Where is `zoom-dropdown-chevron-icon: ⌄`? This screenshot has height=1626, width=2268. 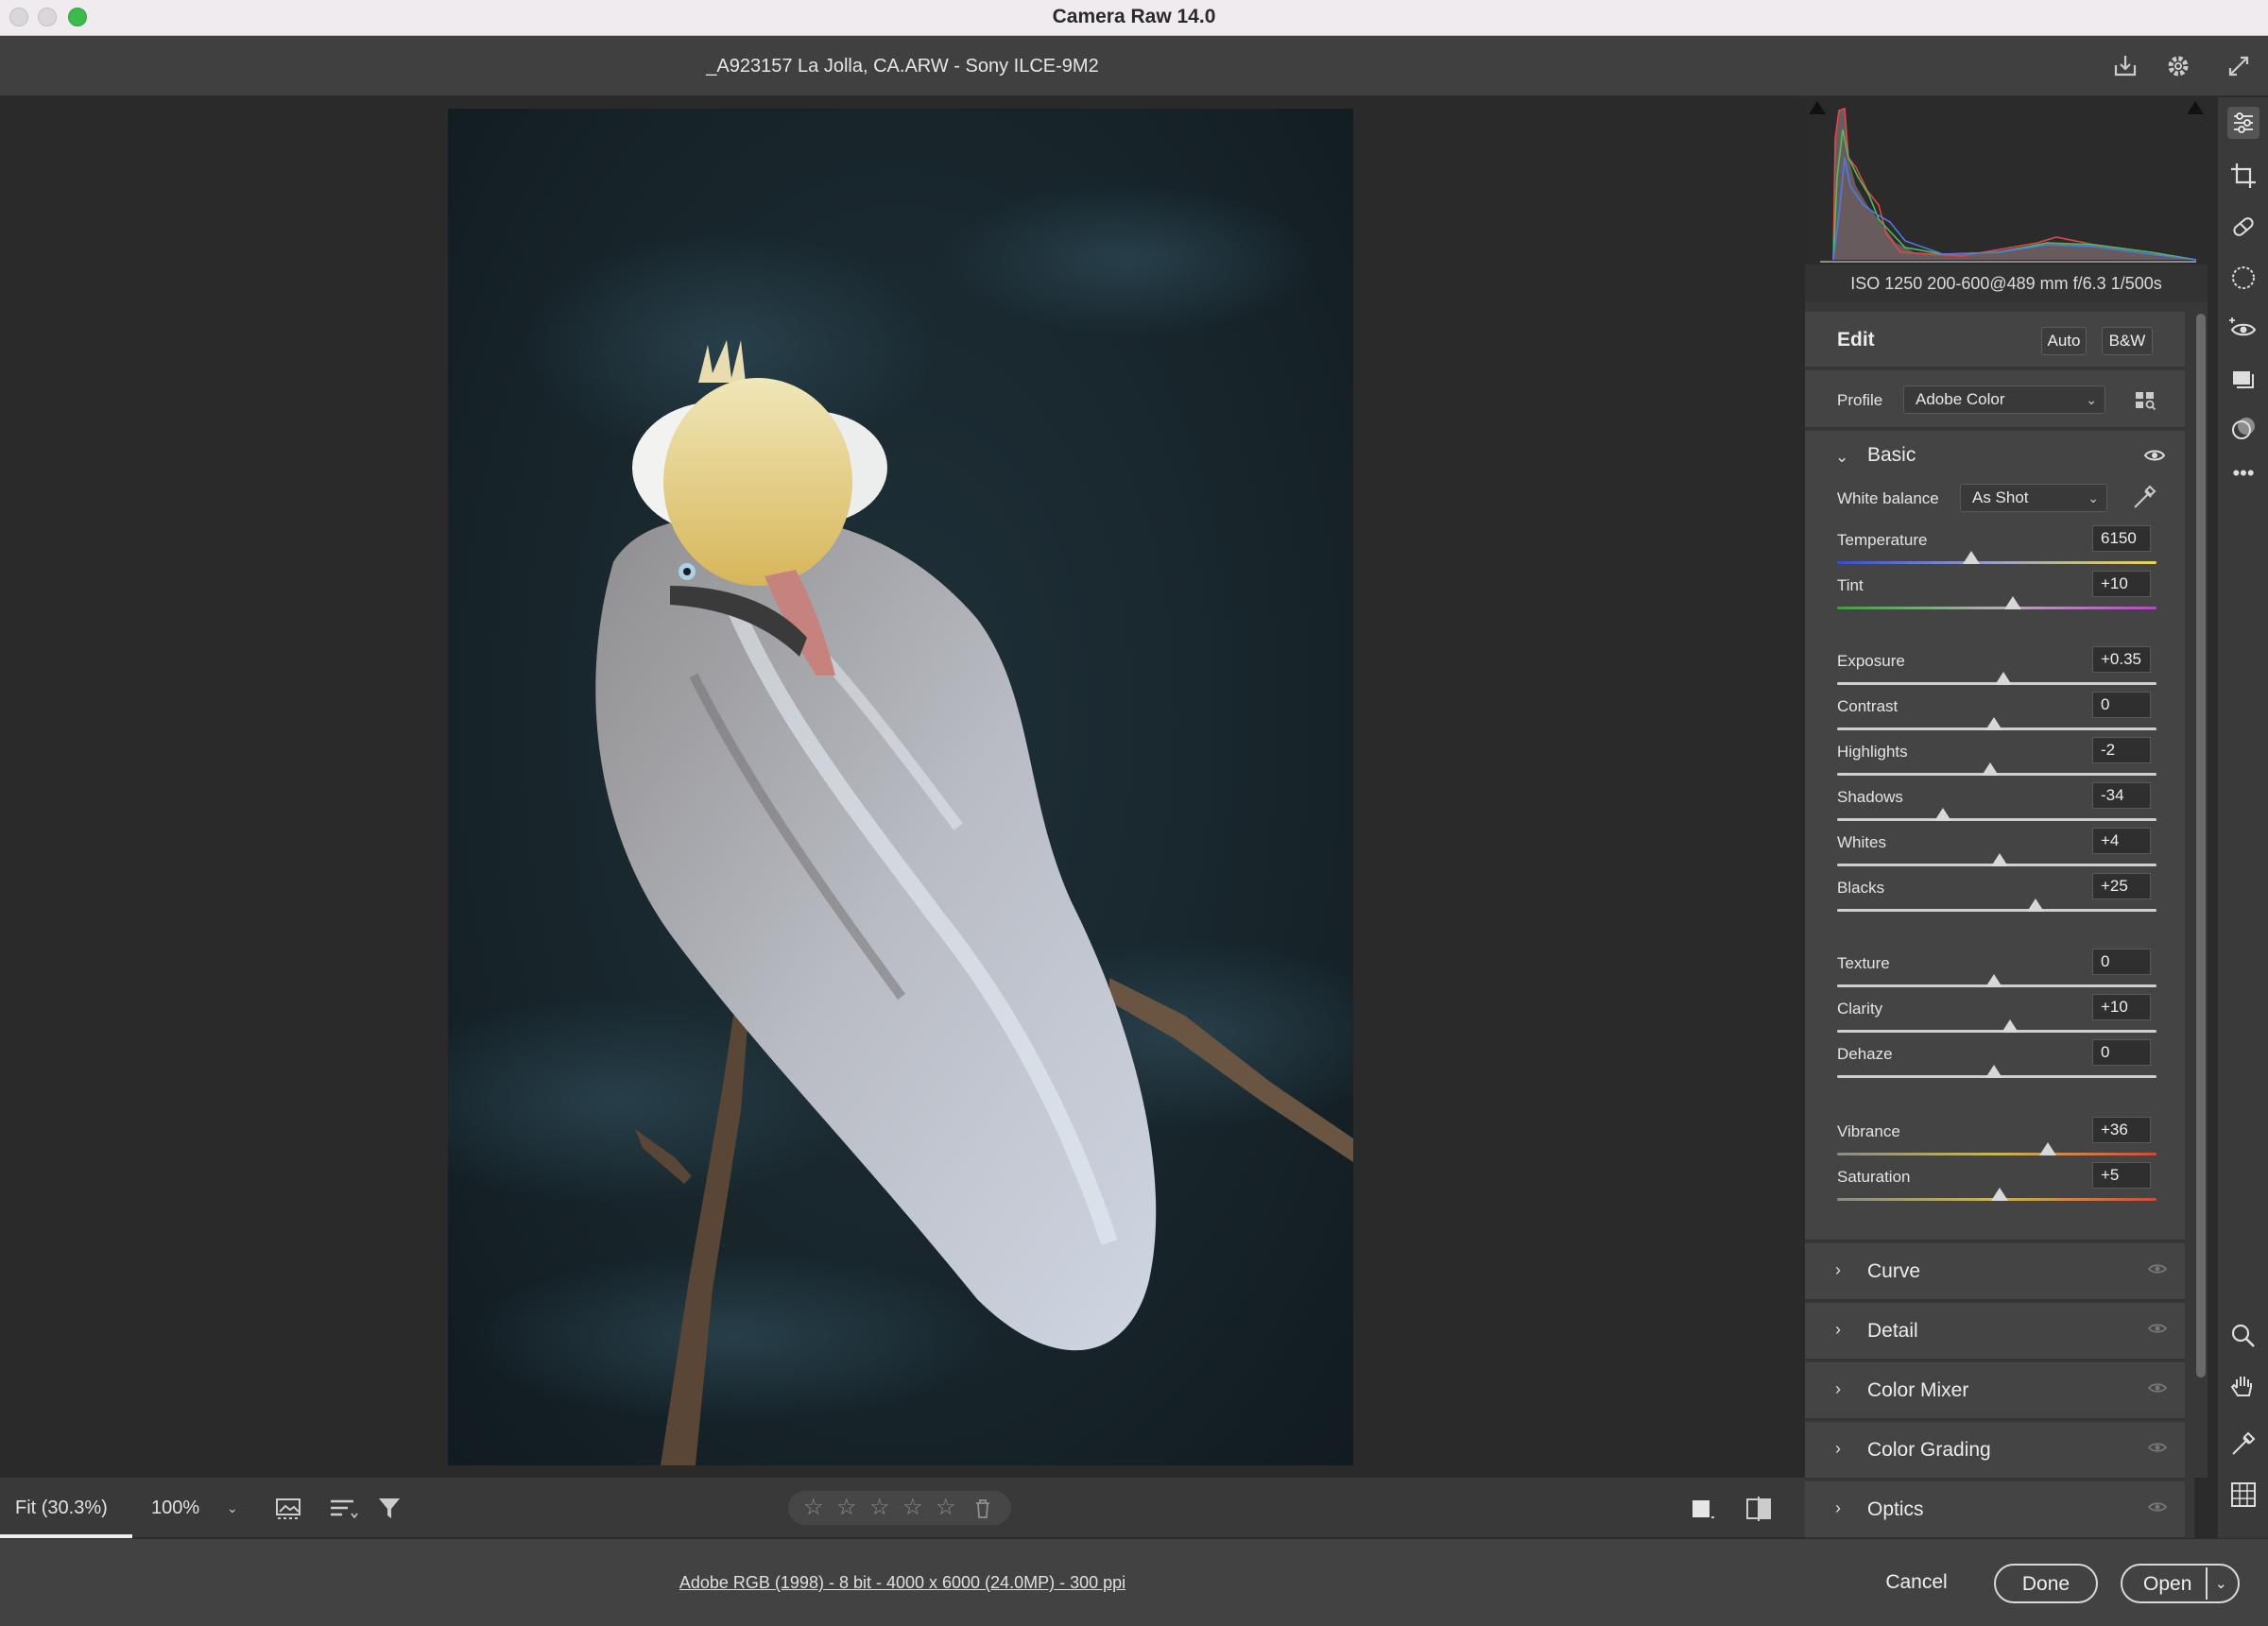 zoom-dropdown-chevron-icon: ⌄ is located at coordinates (232, 1508).